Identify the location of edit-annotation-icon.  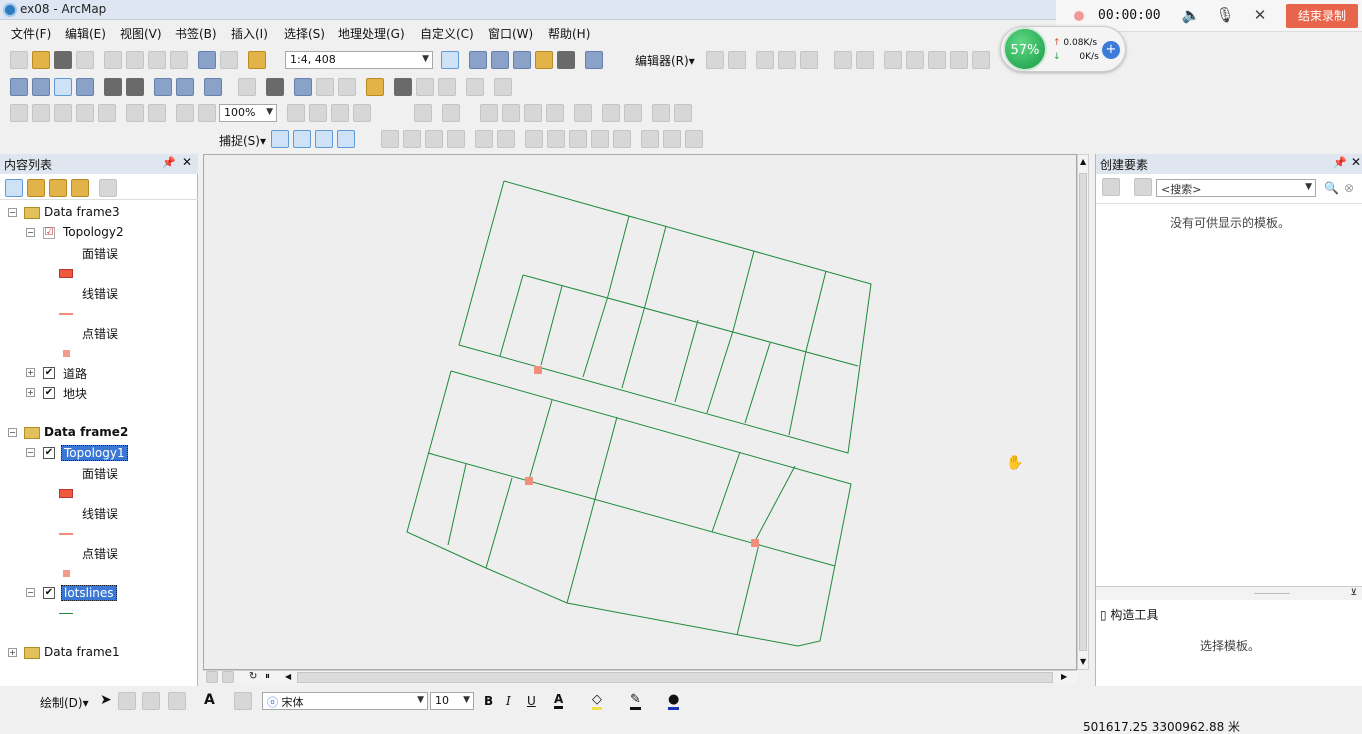
(737, 60).